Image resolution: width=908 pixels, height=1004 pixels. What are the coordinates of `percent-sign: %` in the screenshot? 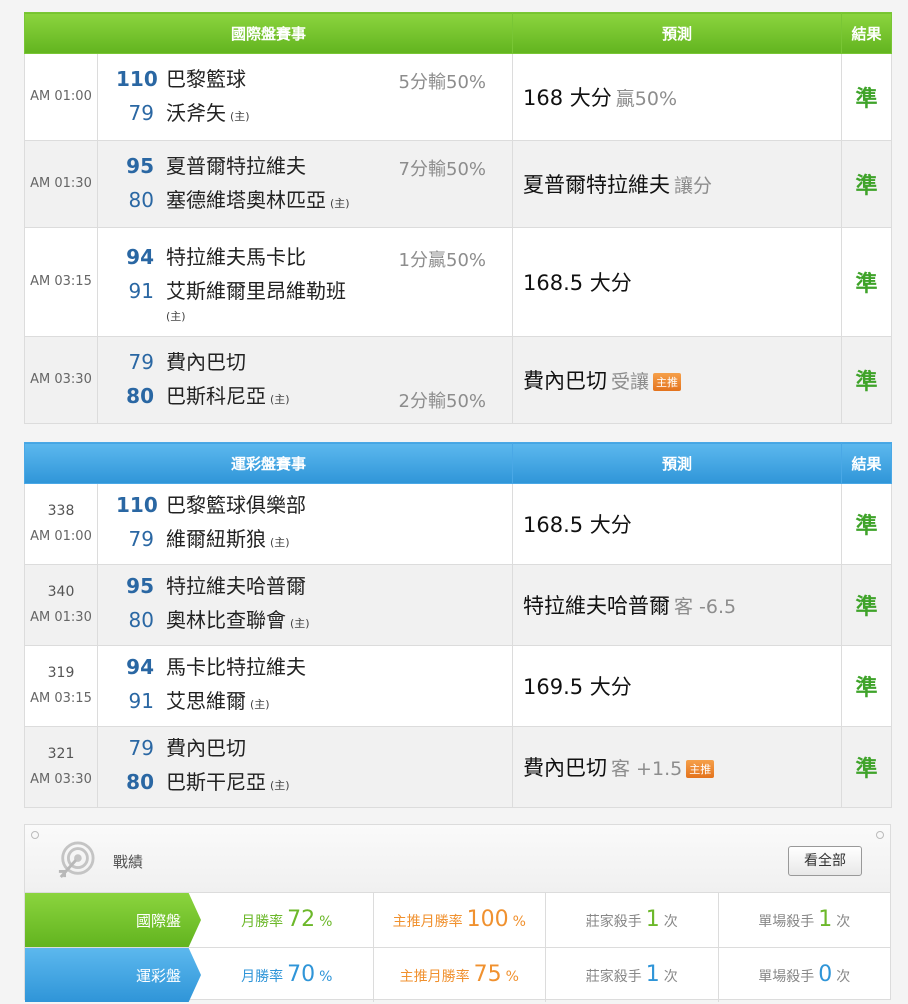 It's located at (519, 922).